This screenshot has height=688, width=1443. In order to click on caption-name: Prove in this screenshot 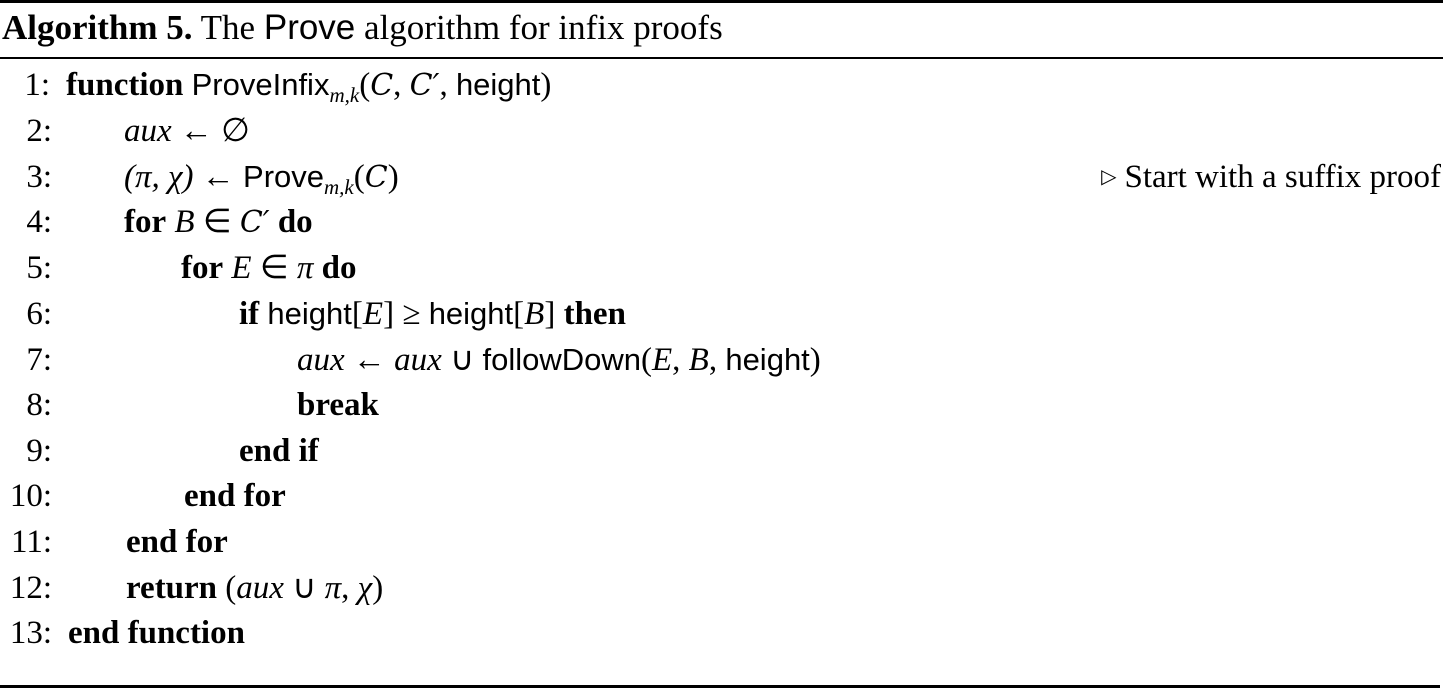, I will do `click(309, 27)`.